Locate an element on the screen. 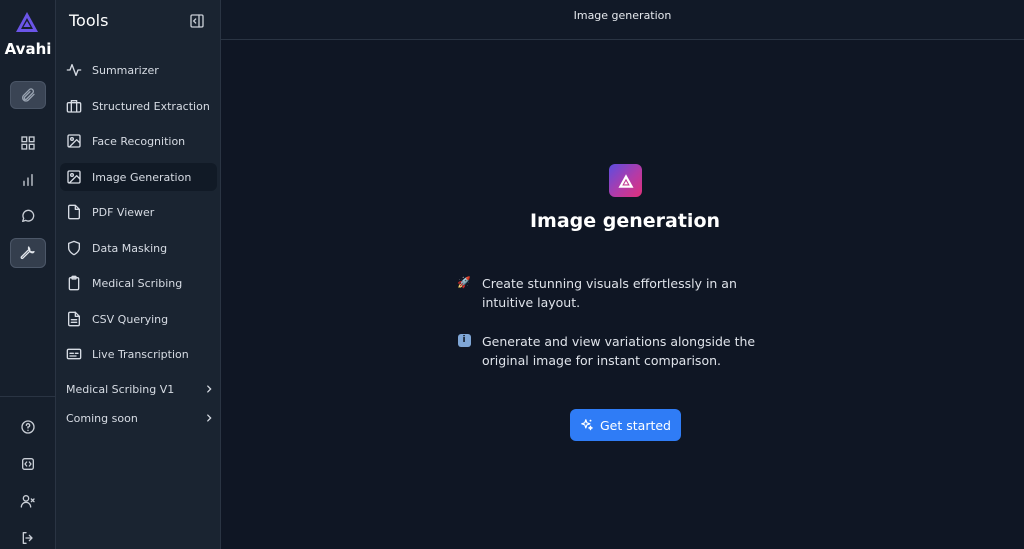 The width and height of the screenshot is (1024, 549). help-circle-icon is located at coordinates (28, 427).